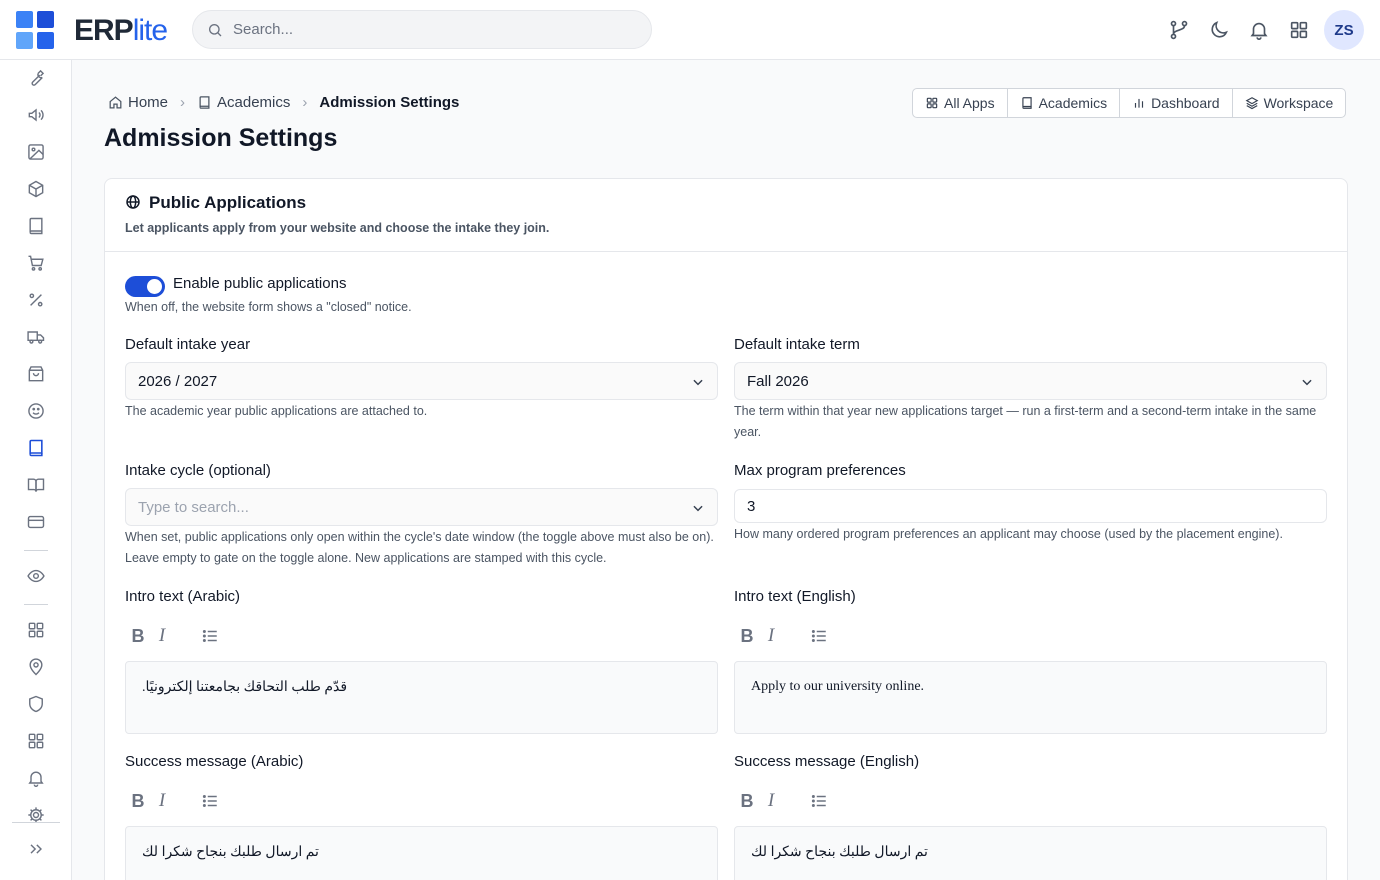  I want to click on breadcrumb: Home › Academics › Admission Settings, so click(283, 102).